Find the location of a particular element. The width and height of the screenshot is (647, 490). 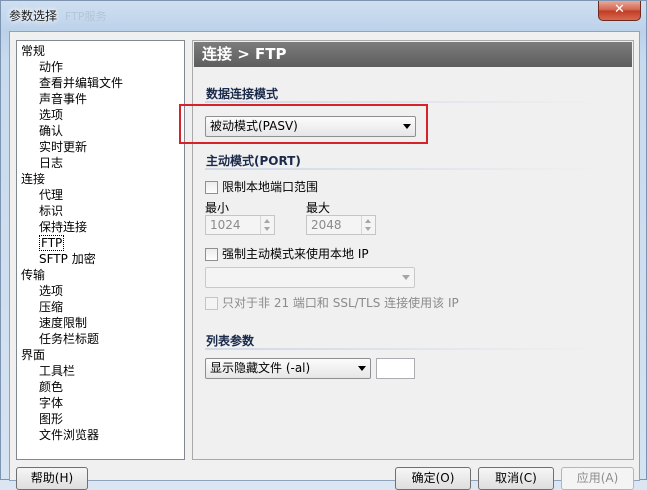

tree-item: 实时更新 is located at coordinates (63, 147).